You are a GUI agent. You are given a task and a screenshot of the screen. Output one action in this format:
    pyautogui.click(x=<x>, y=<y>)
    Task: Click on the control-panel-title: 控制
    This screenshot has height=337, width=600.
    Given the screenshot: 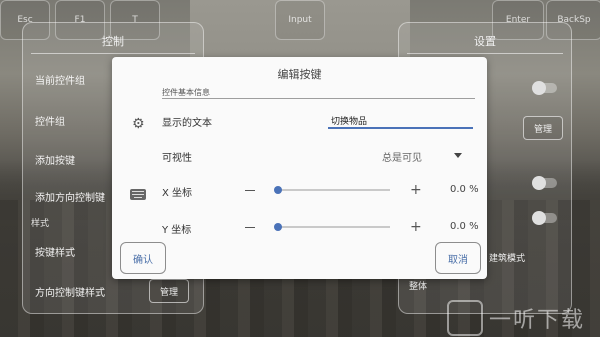 What is the action you would take?
    pyautogui.click(x=113, y=41)
    